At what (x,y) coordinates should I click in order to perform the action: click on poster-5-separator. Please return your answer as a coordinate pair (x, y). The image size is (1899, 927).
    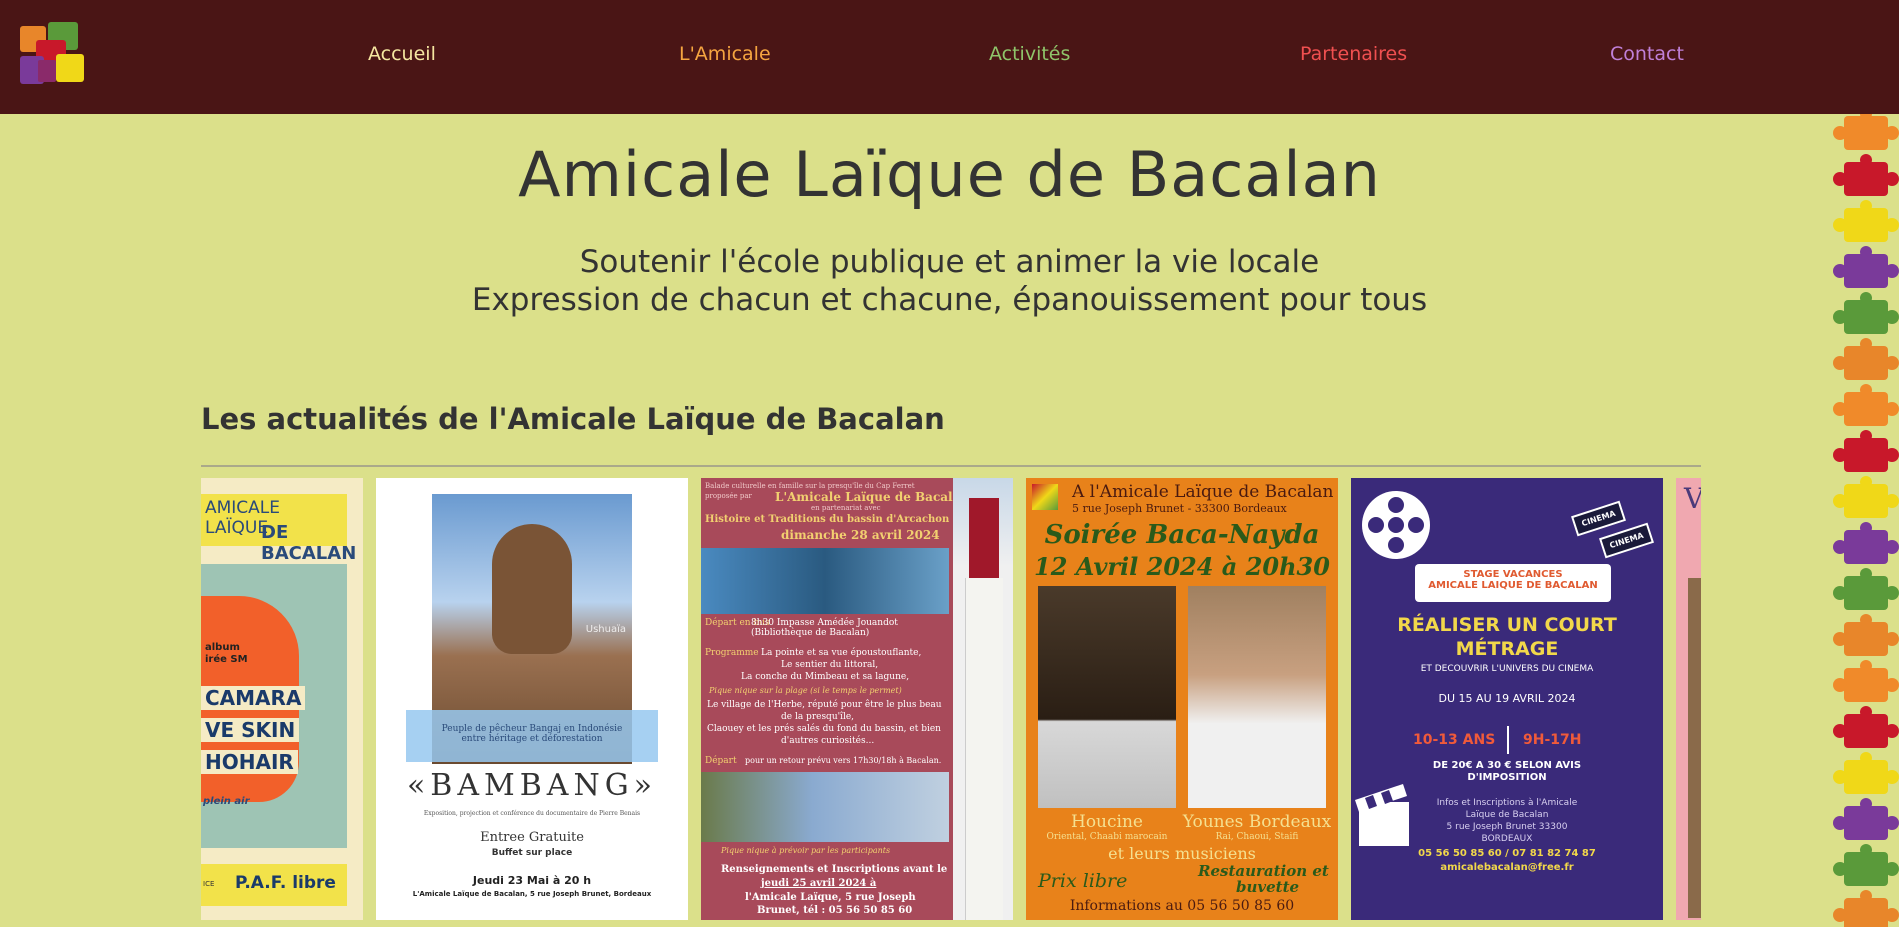
    Looking at the image, I should click on (1508, 740).